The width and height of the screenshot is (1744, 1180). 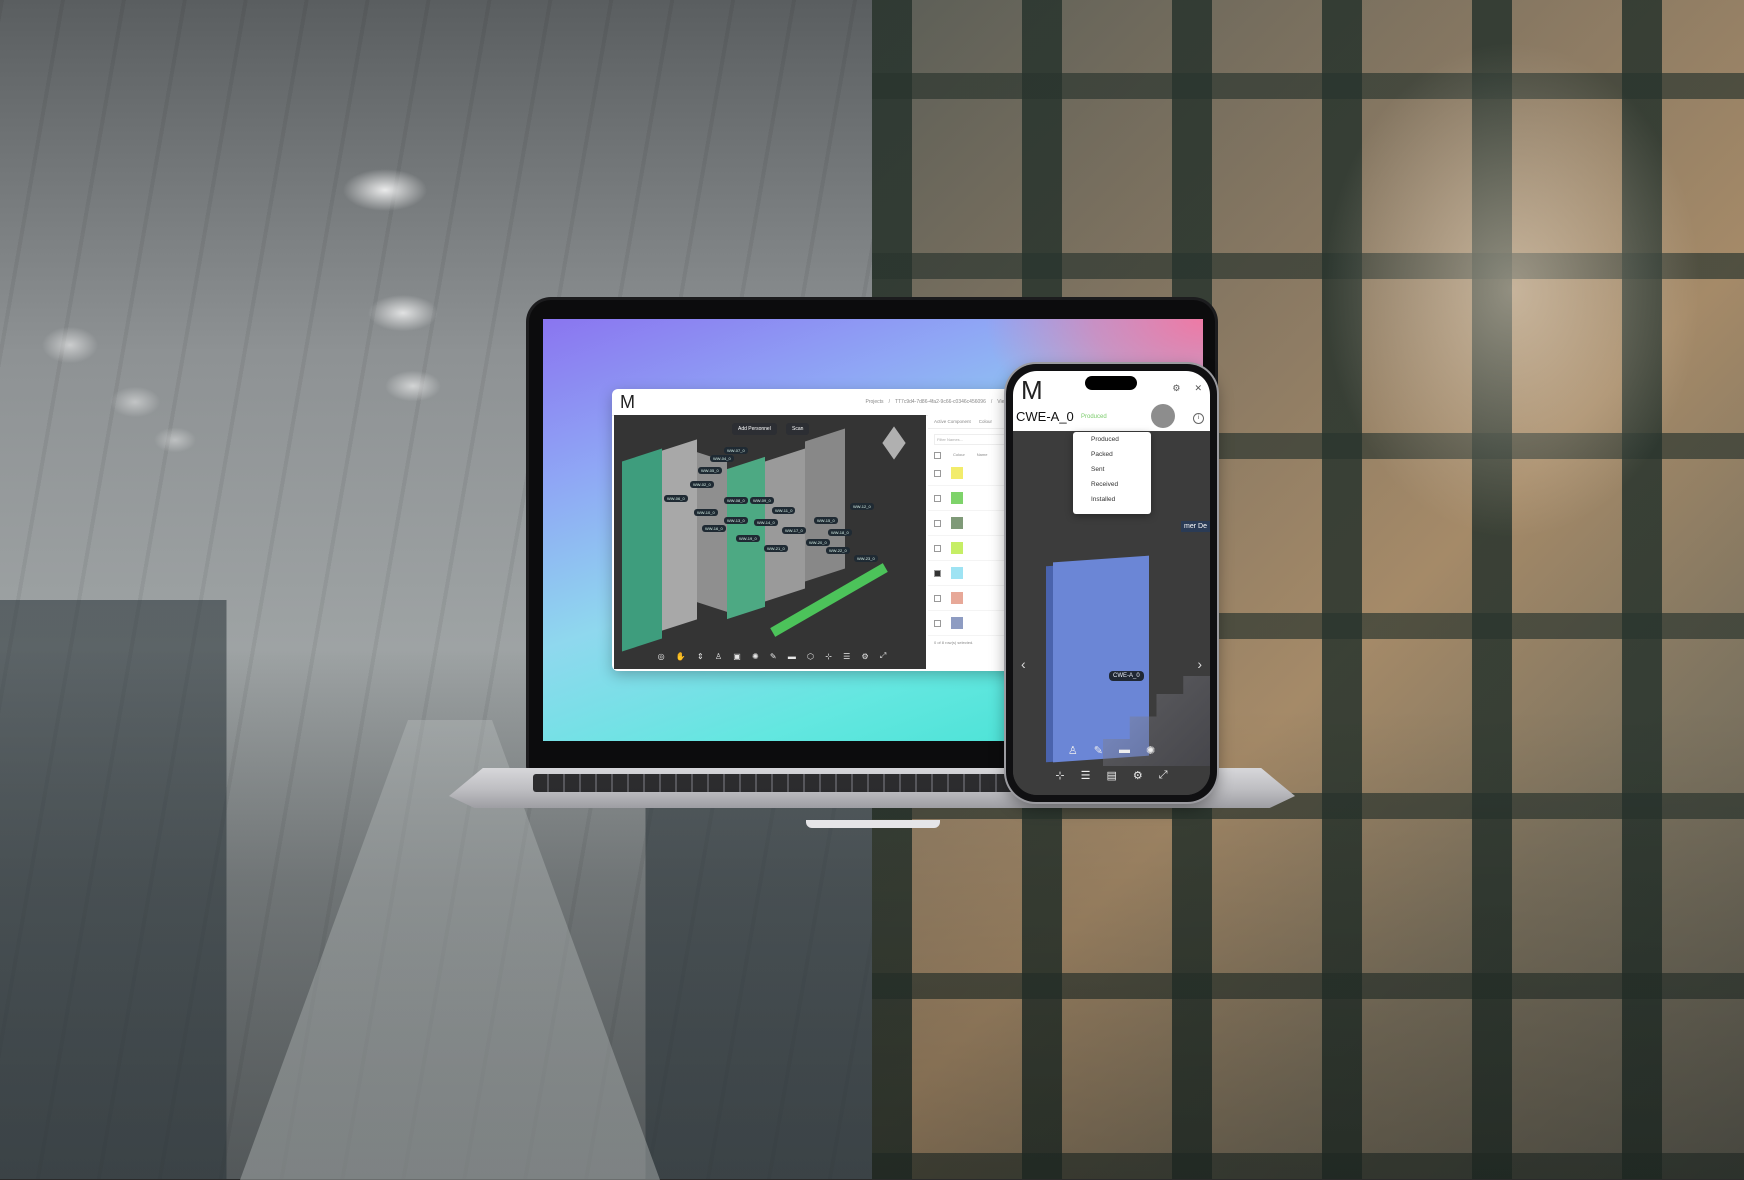 I want to click on component-label: WW-20_0, so click(x=818, y=542).